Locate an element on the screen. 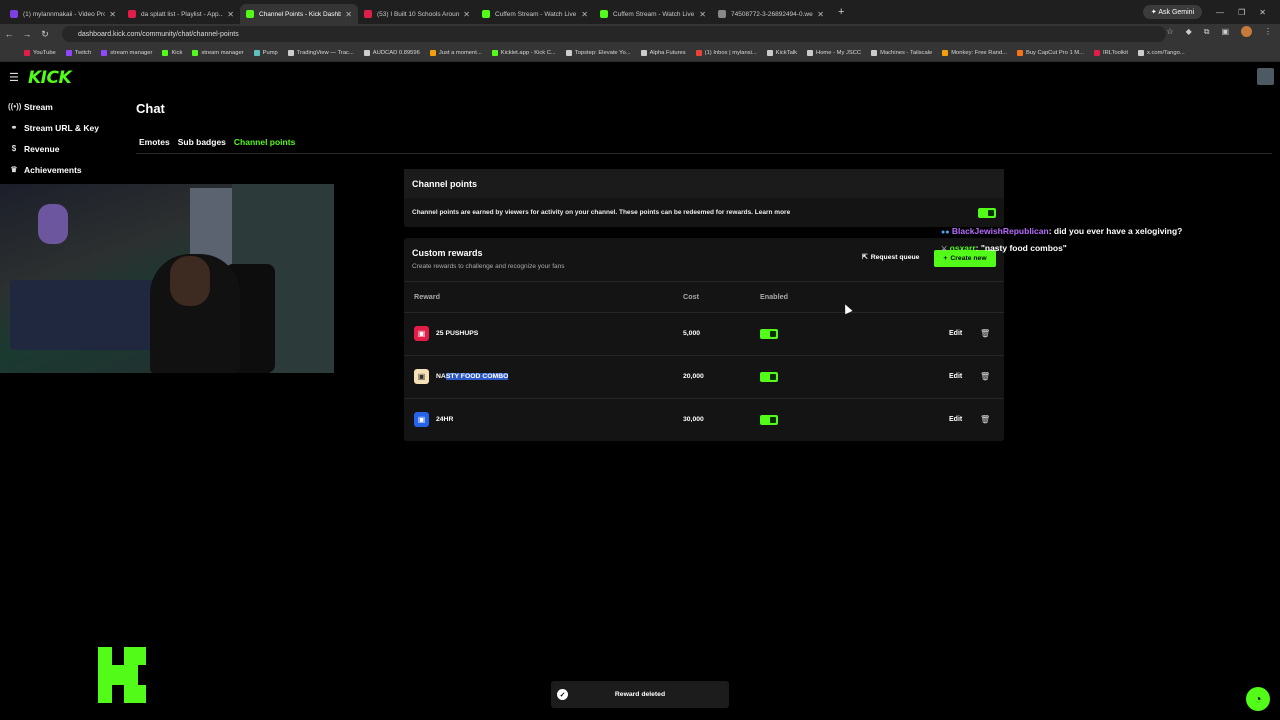 This screenshot has width=1280, height=720. tab-title: 74508772-3-26892494-0.webp is located at coordinates (772, 14).